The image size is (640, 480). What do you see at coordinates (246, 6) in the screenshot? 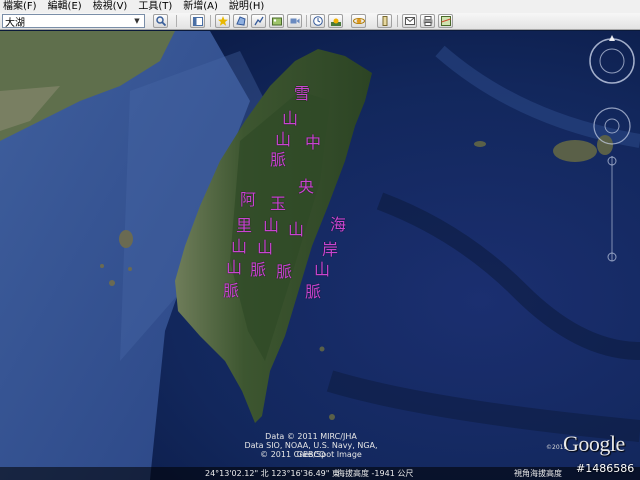
I see `menu-help: 說明(H)` at bounding box center [246, 6].